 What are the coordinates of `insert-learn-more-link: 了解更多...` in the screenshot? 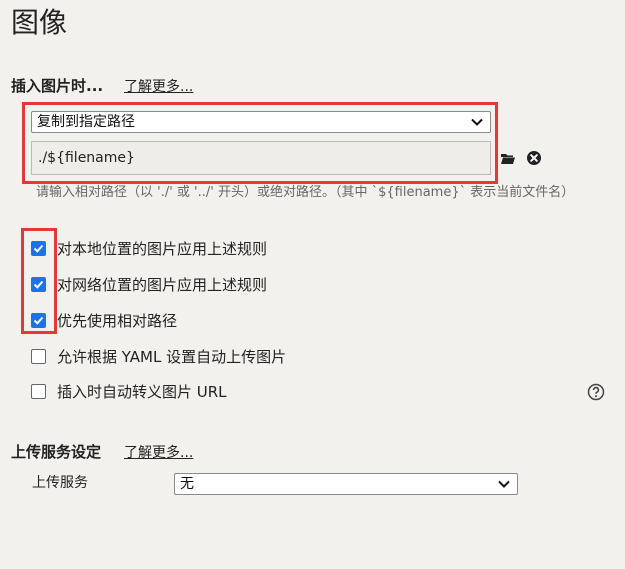 It's located at (158, 87).